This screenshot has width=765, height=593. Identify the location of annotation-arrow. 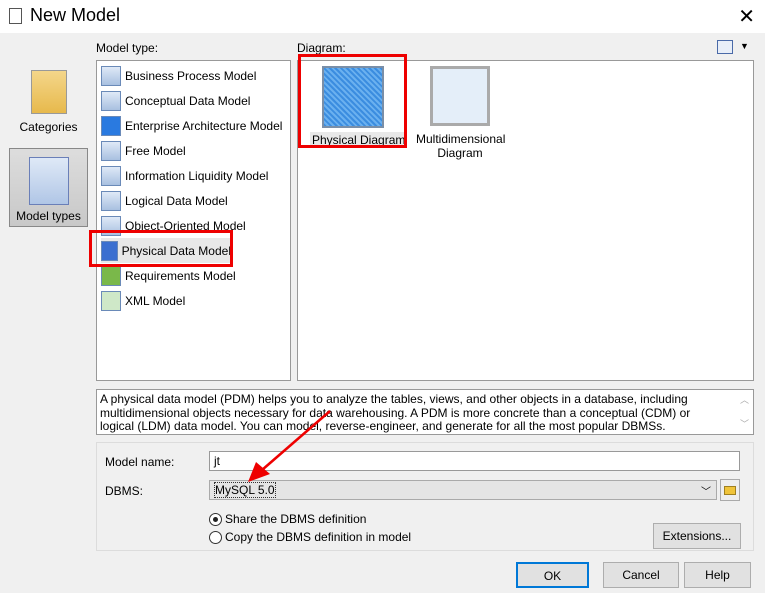
(289, 446).